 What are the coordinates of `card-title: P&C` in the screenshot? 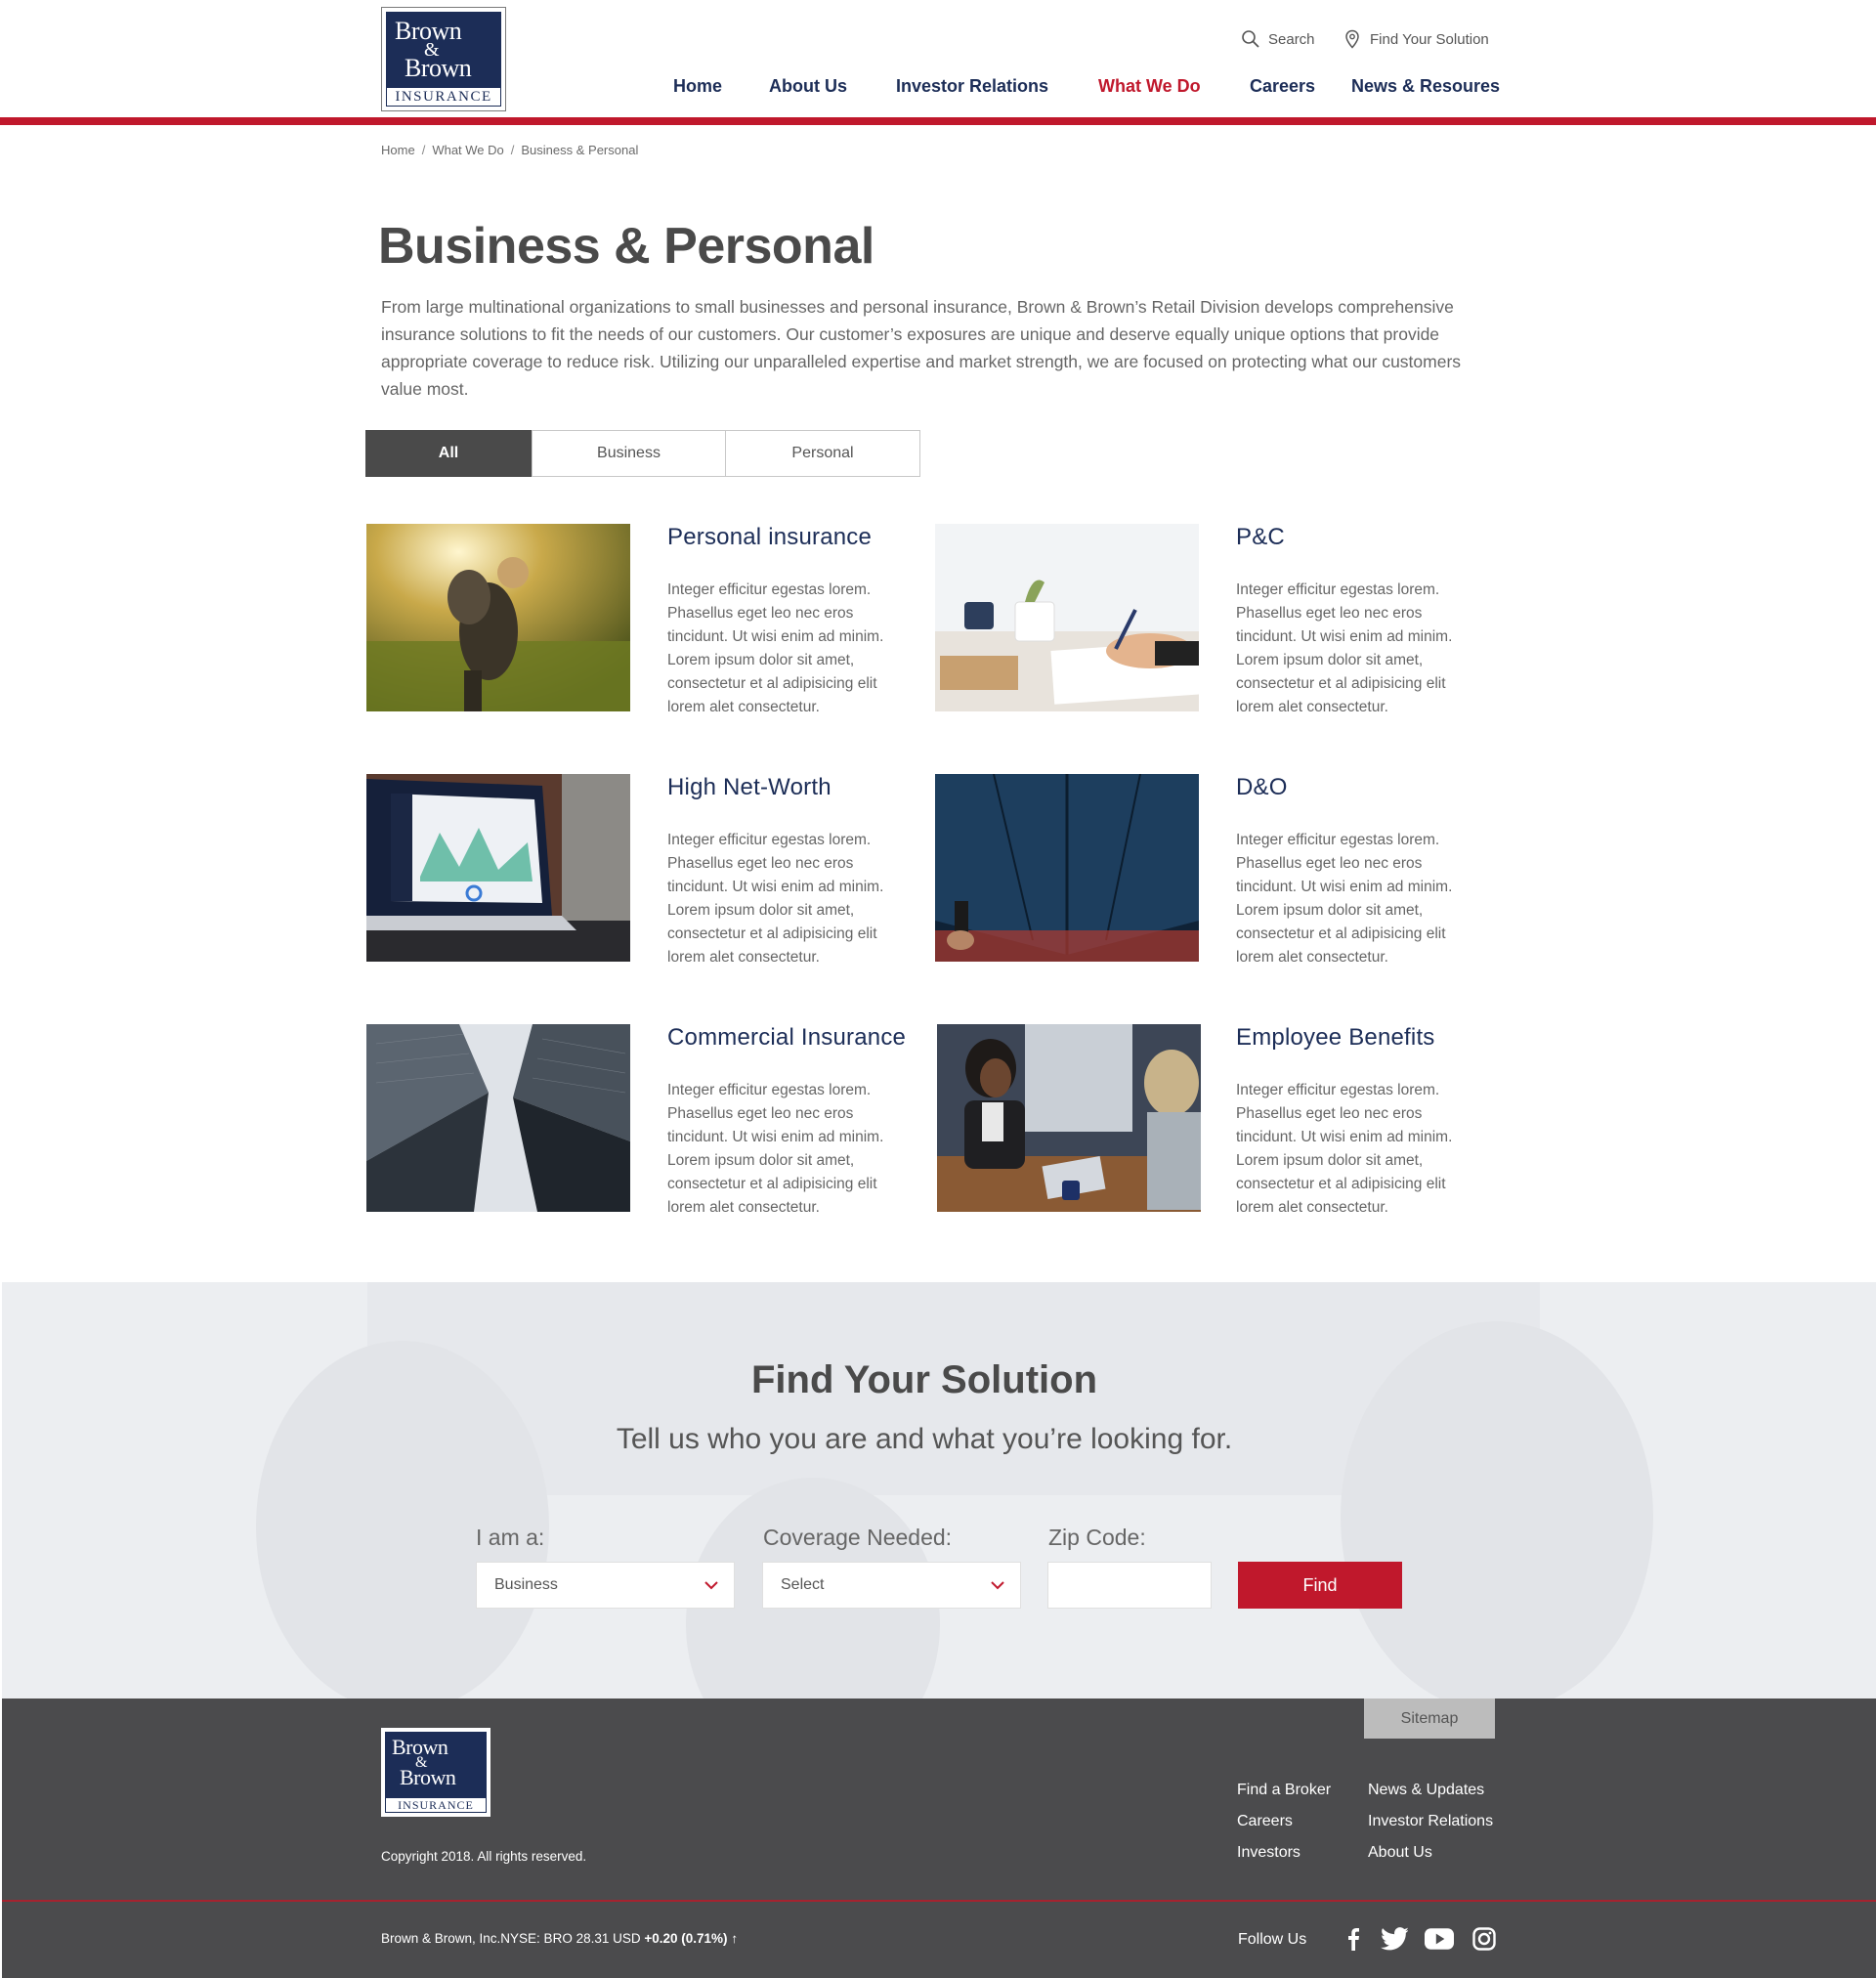 It's located at (1260, 537).